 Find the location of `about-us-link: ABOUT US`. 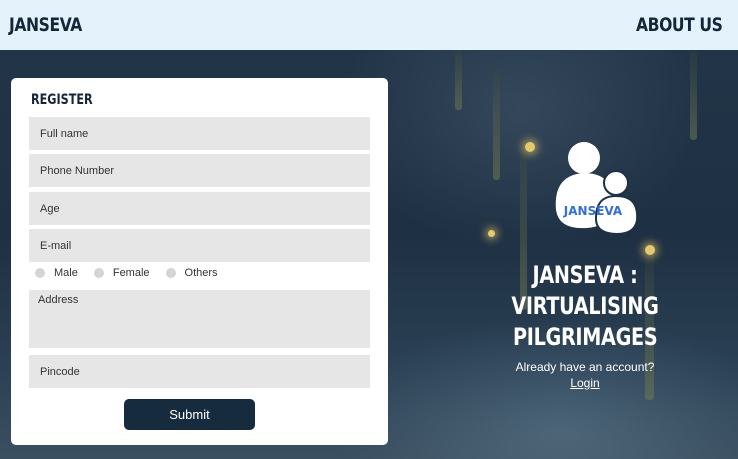

about-us-link: ABOUT US is located at coordinates (679, 25).